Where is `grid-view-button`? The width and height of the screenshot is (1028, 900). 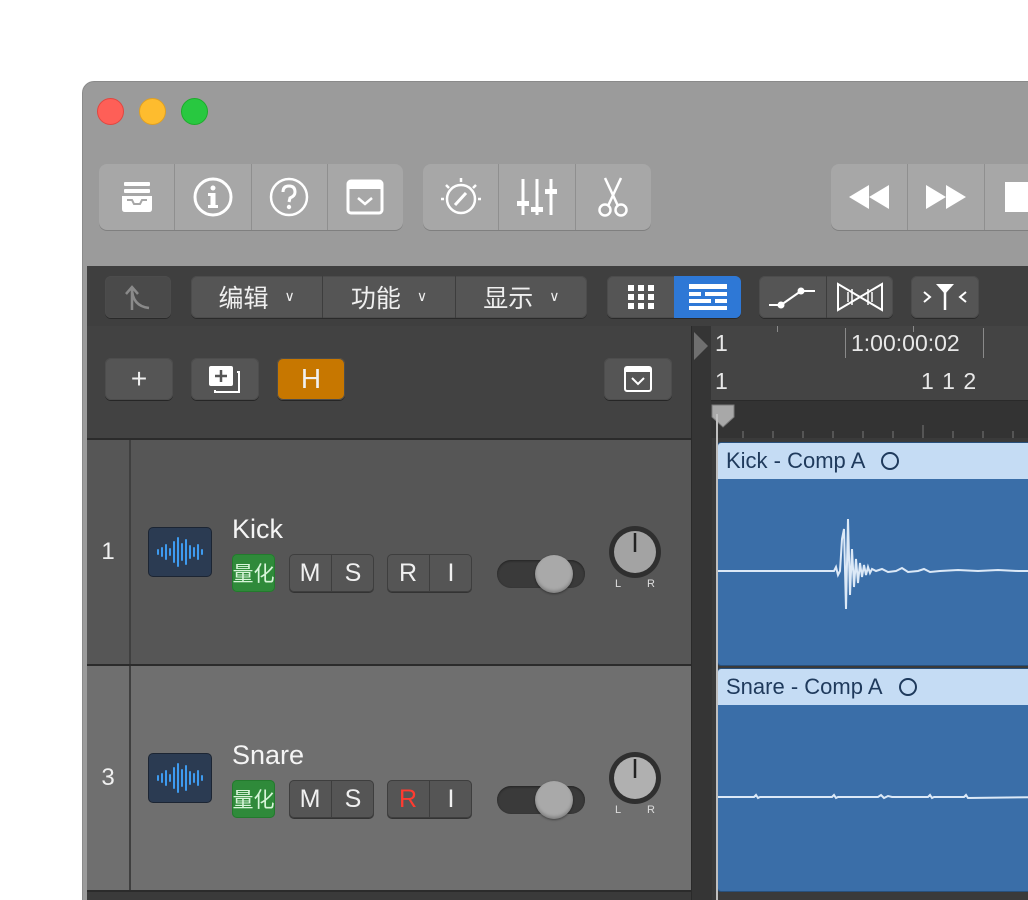 grid-view-button is located at coordinates (640, 297).